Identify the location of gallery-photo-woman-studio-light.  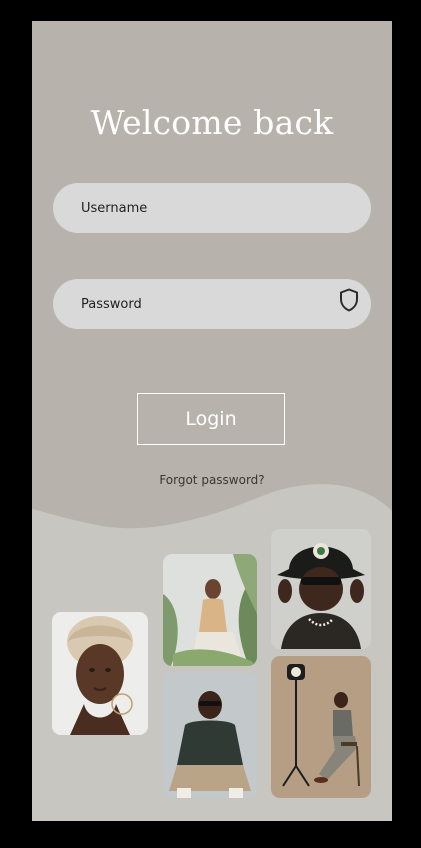
(321, 727).